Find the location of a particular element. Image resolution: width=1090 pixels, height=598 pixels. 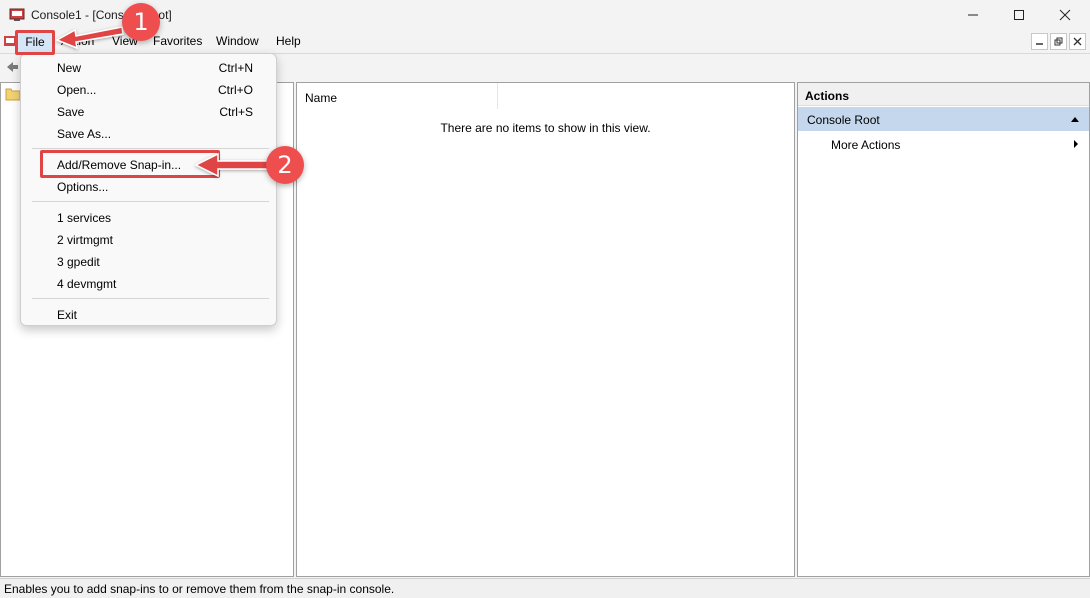

annotation-arrows is located at coordinates (162, 102).